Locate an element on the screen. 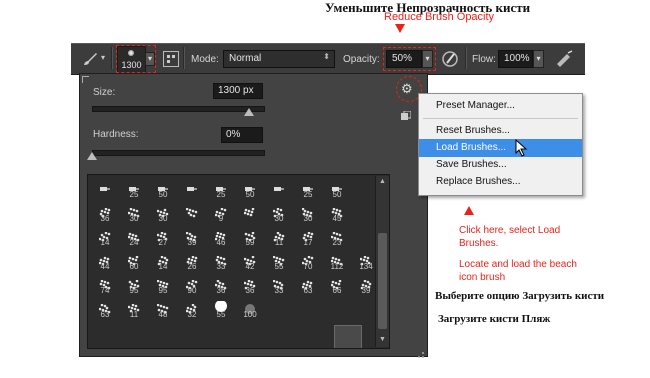 The width and height of the screenshot is (650, 378). flow-input: 100% is located at coordinates (515, 59).